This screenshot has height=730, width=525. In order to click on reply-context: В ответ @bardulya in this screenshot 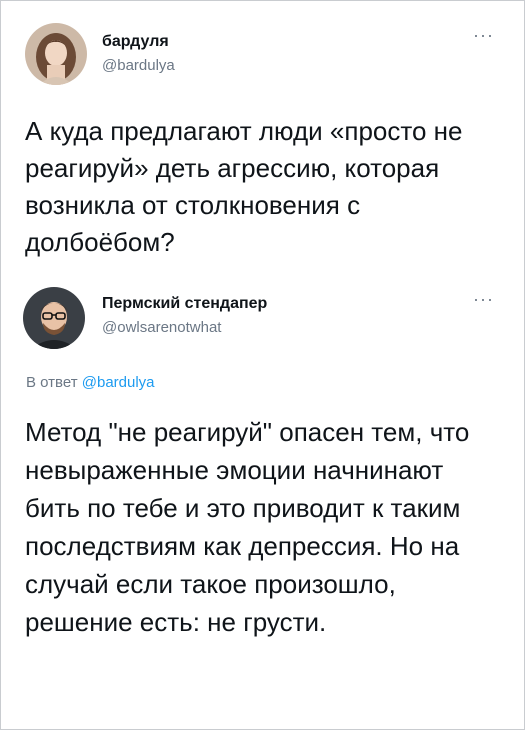, I will do `click(90, 382)`.